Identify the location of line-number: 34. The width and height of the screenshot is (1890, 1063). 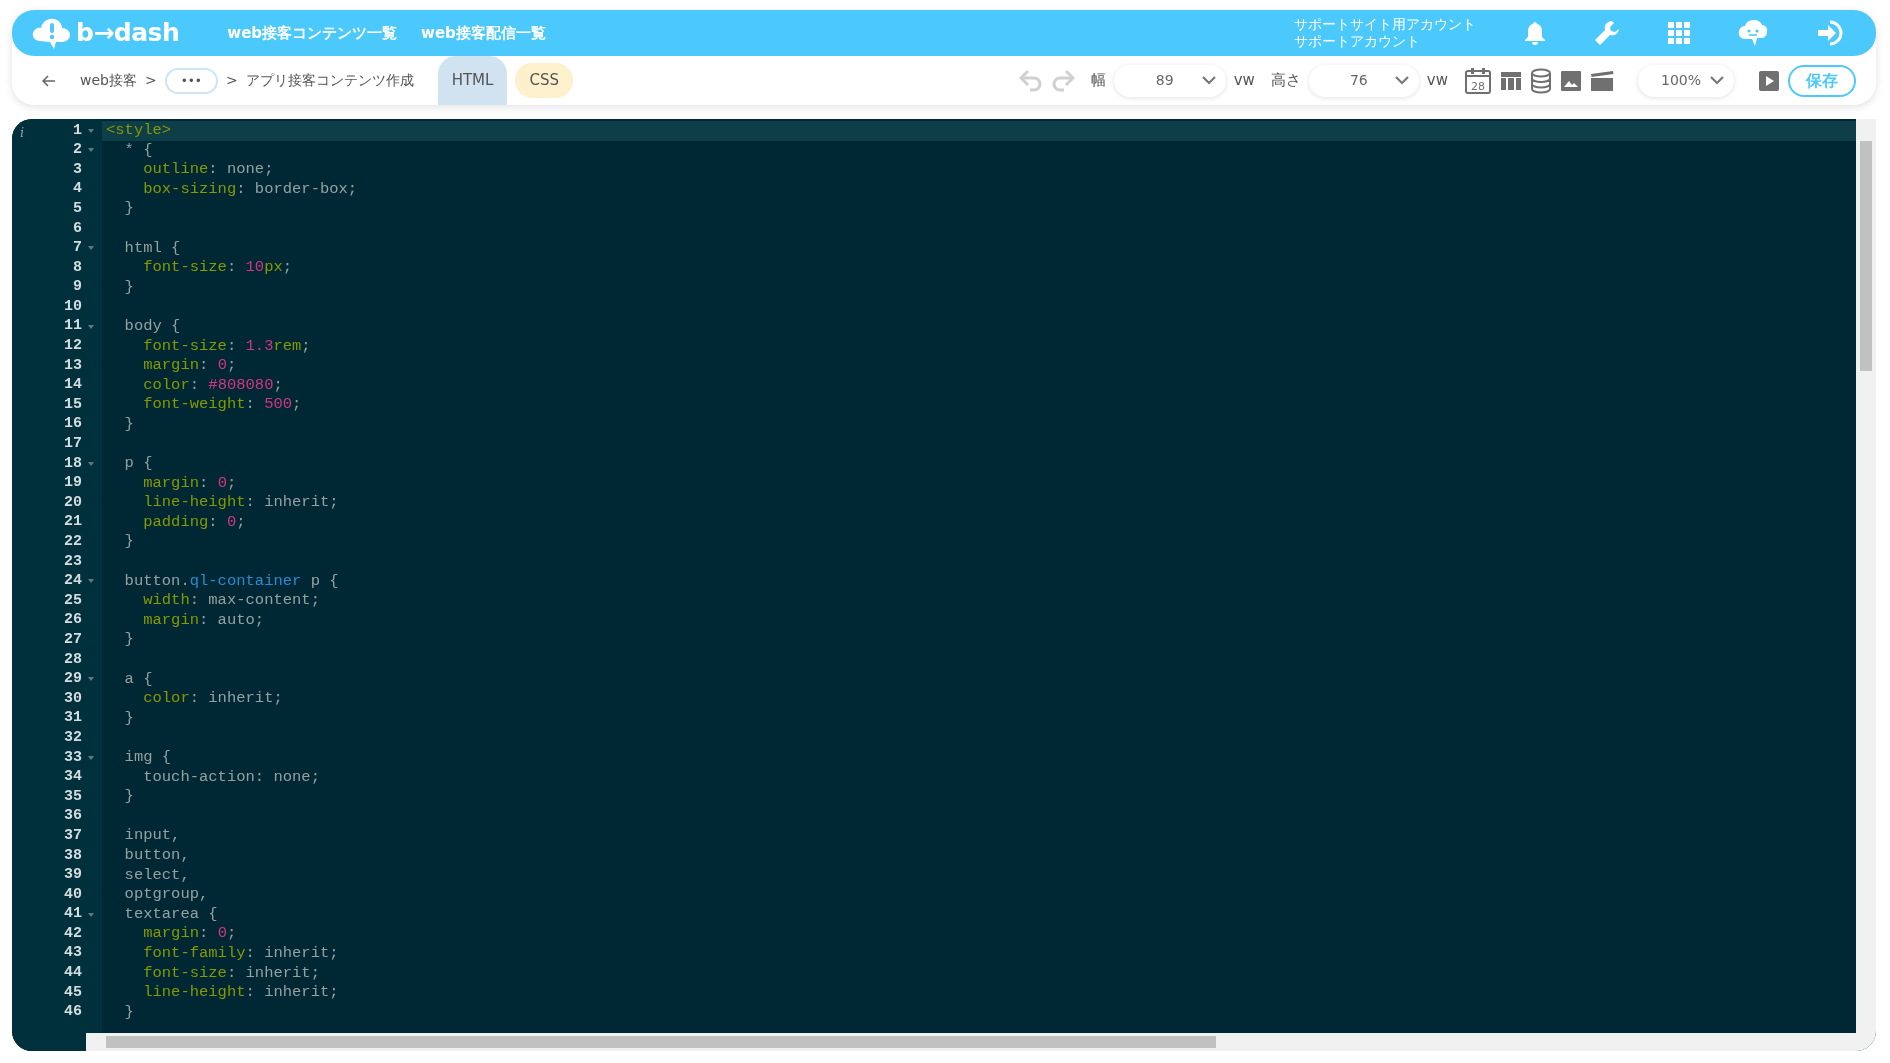
(73, 777).